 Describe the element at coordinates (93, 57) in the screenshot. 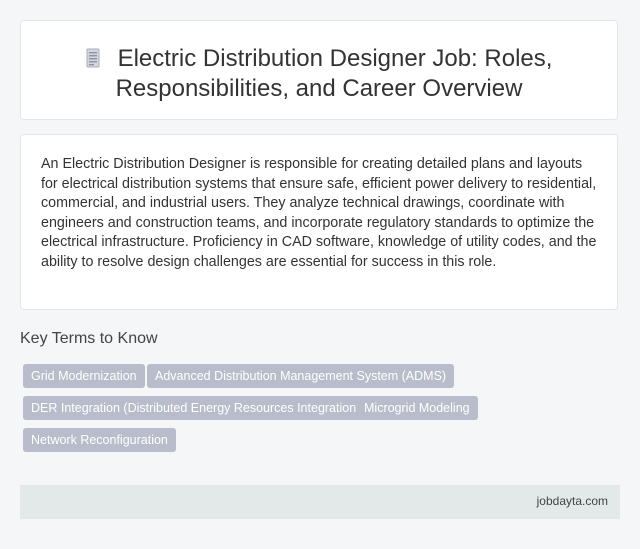

I see `document-icon` at that location.